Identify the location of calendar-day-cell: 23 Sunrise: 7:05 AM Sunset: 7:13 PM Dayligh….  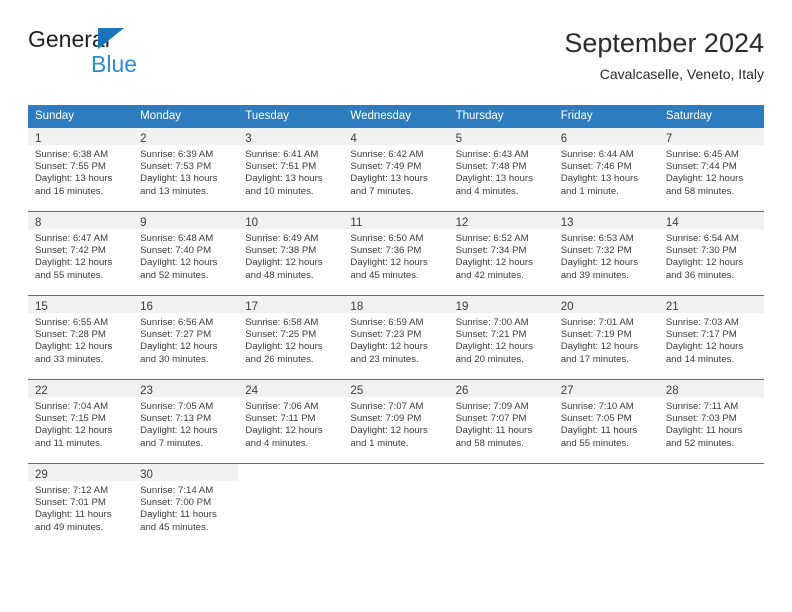
(186, 421).